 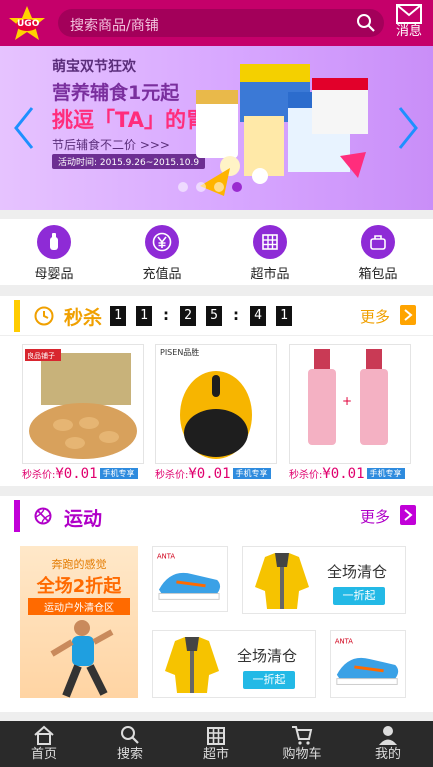 What do you see at coordinates (190, 579) in the screenshot?
I see `shoe-tile: ANTA` at bounding box center [190, 579].